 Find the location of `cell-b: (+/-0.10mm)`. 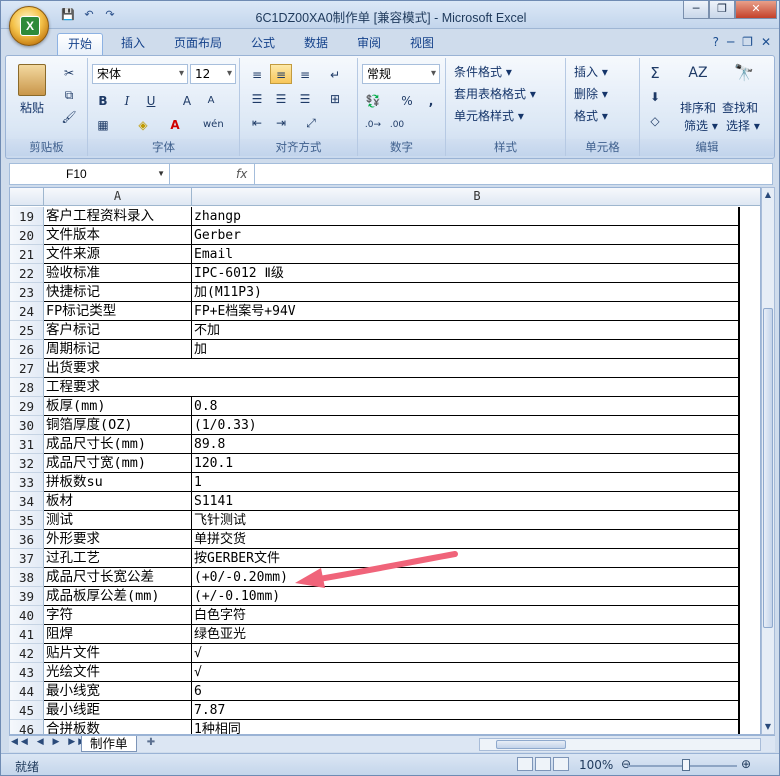

cell-b: (+/-0.10mm) is located at coordinates (466, 596).